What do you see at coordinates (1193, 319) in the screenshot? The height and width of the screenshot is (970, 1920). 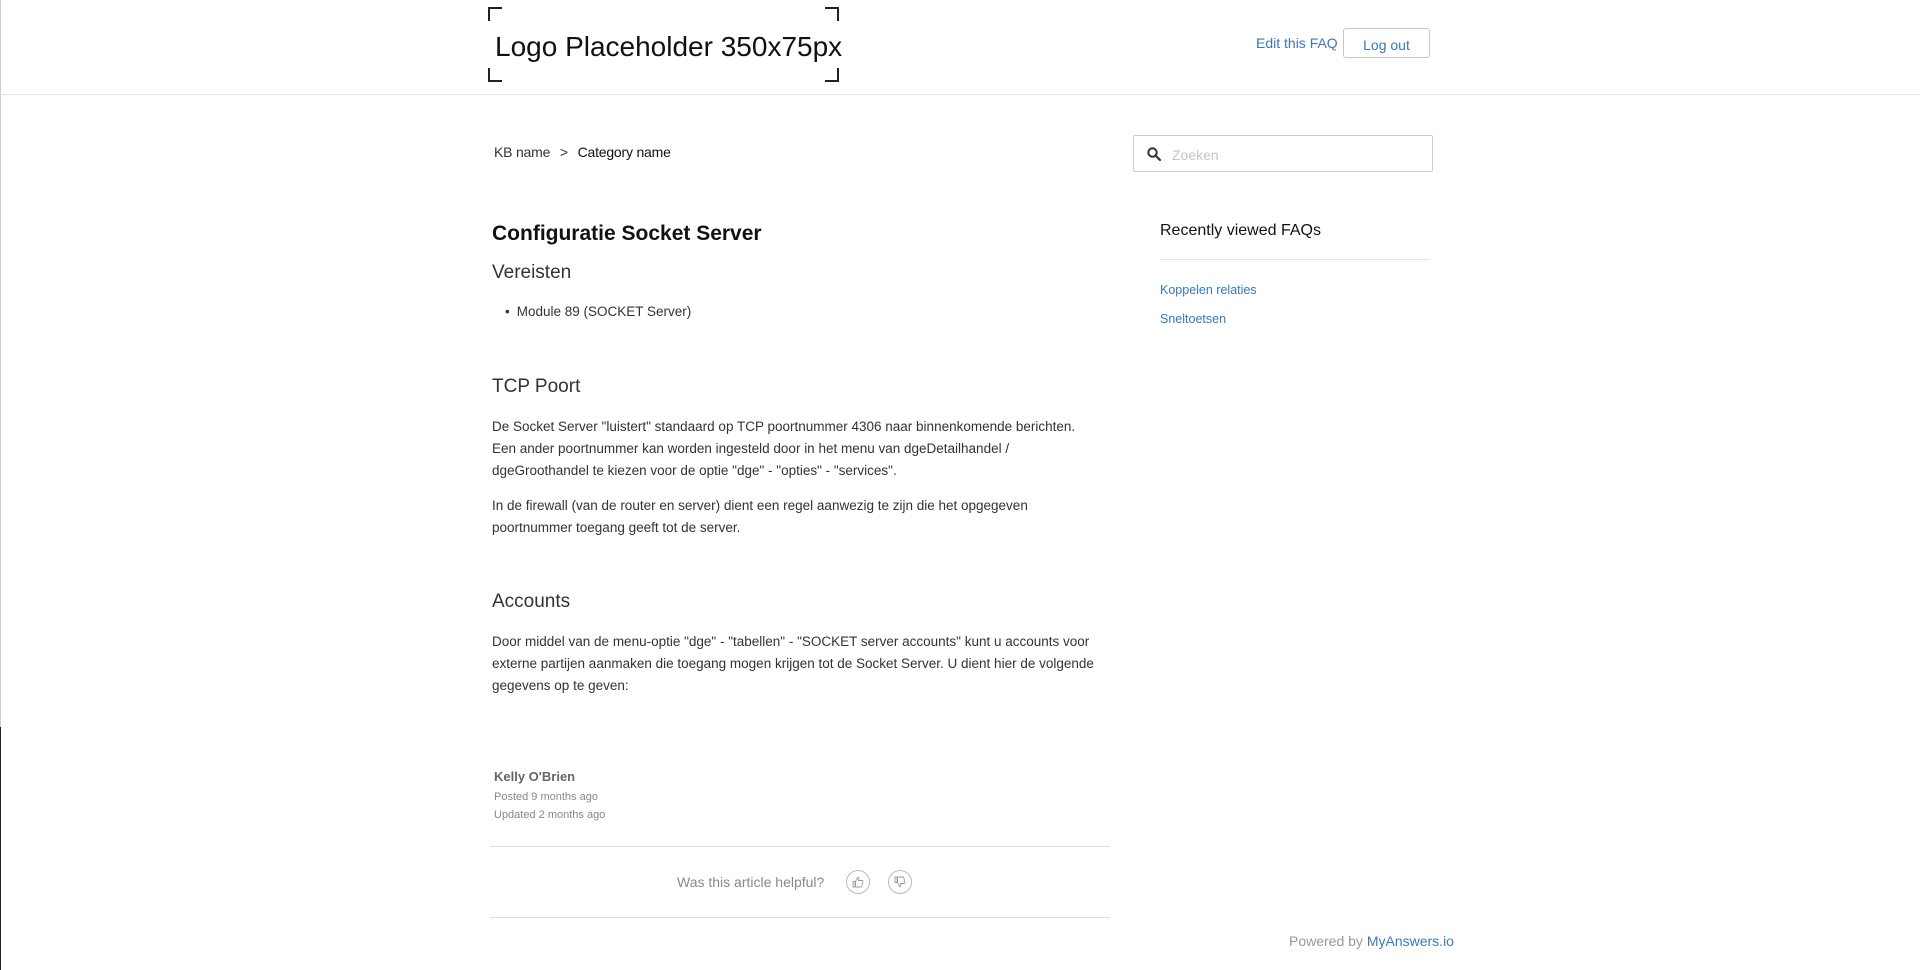 I see `recent-faq-link: Sneltoetsen` at bounding box center [1193, 319].